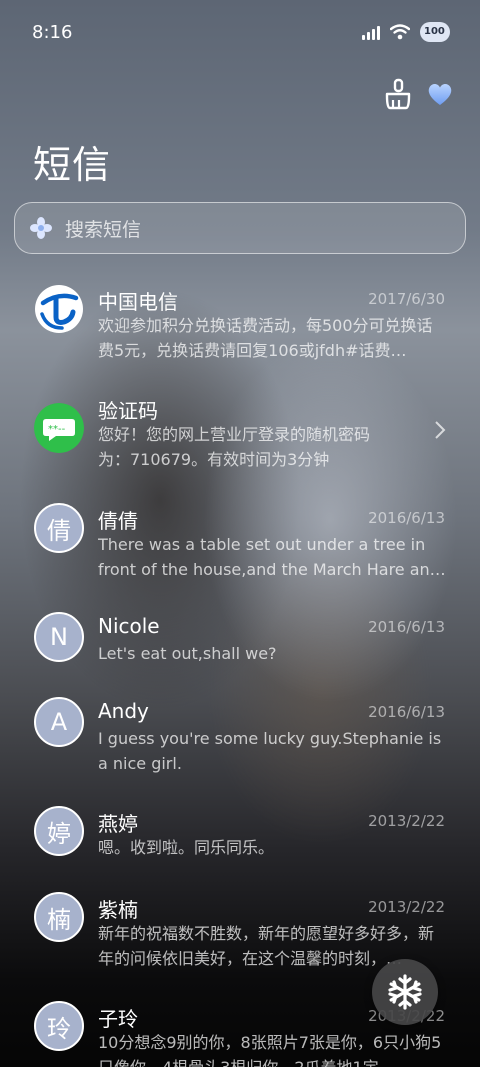  What do you see at coordinates (123, 711) in the screenshot?
I see `contact-name: Andy` at bounding box center [123, 711].